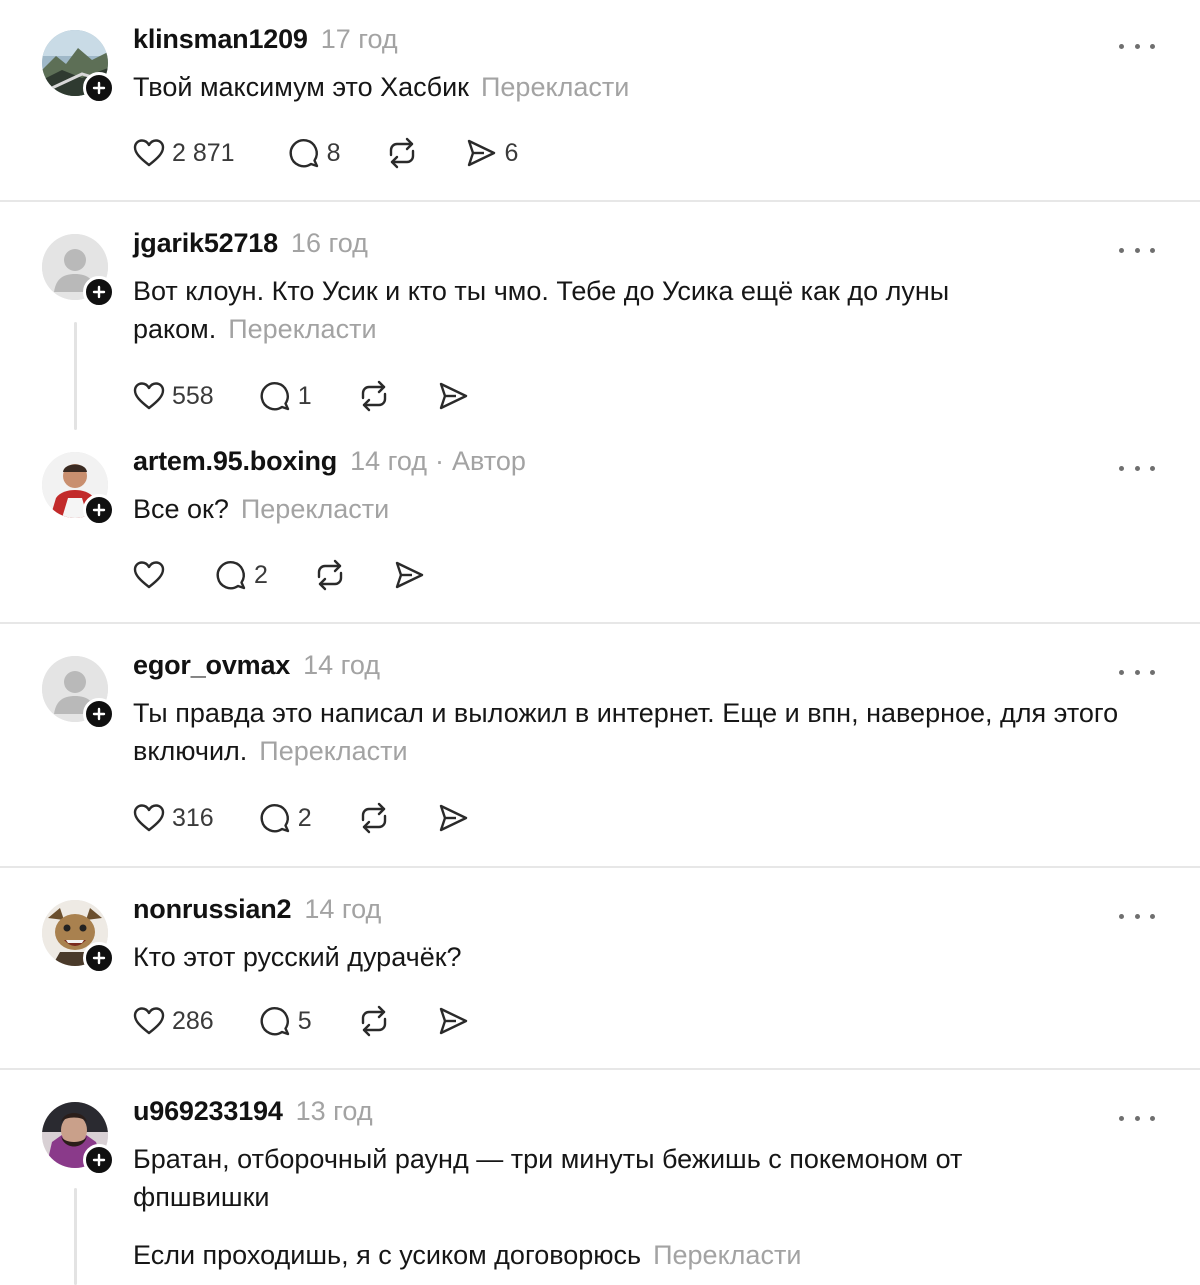 The height and width of the screenshot is (1285, 1200). Describe the element at coordinates (489, 461) in the screenshot. I see `author-badge: Автор` at that location.